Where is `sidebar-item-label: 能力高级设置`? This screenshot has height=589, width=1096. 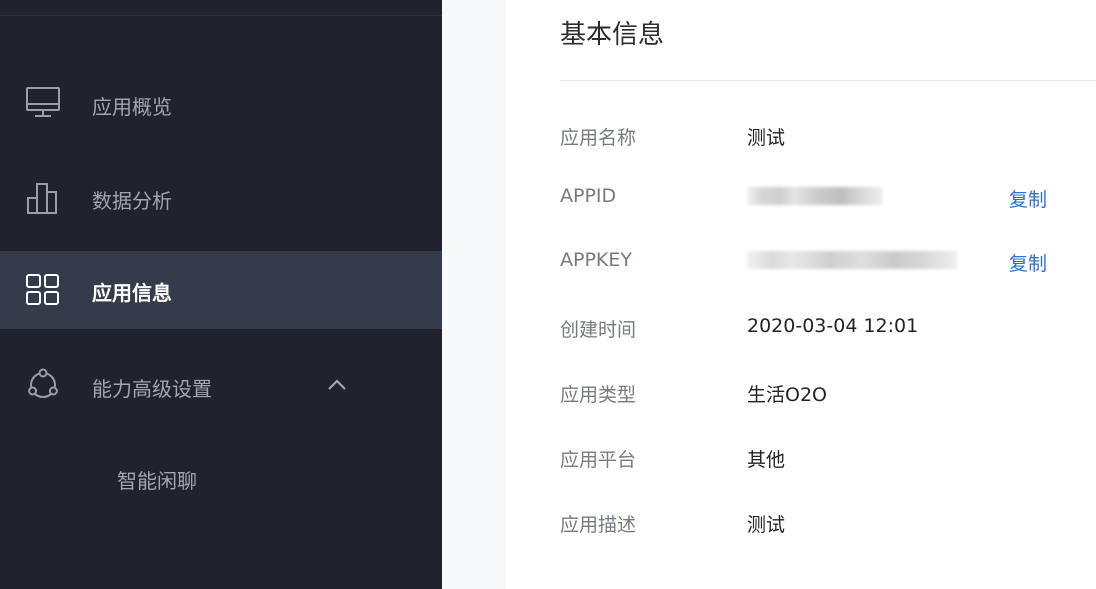
sidebar-item-label: 能力高级设置 is located at coordinates (152, 389).